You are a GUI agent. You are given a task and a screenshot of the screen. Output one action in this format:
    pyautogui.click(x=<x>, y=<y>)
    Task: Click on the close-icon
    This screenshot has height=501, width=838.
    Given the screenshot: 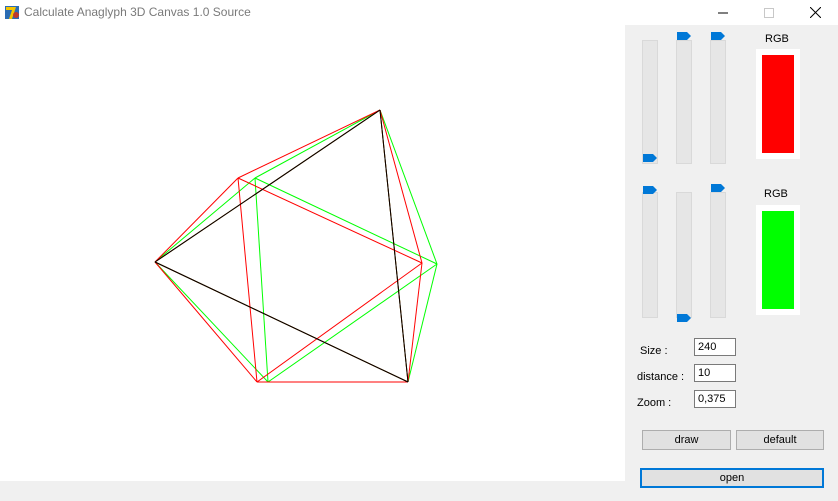 What is the action you would take?
    pyautogui.click(x=815, y=12)
    